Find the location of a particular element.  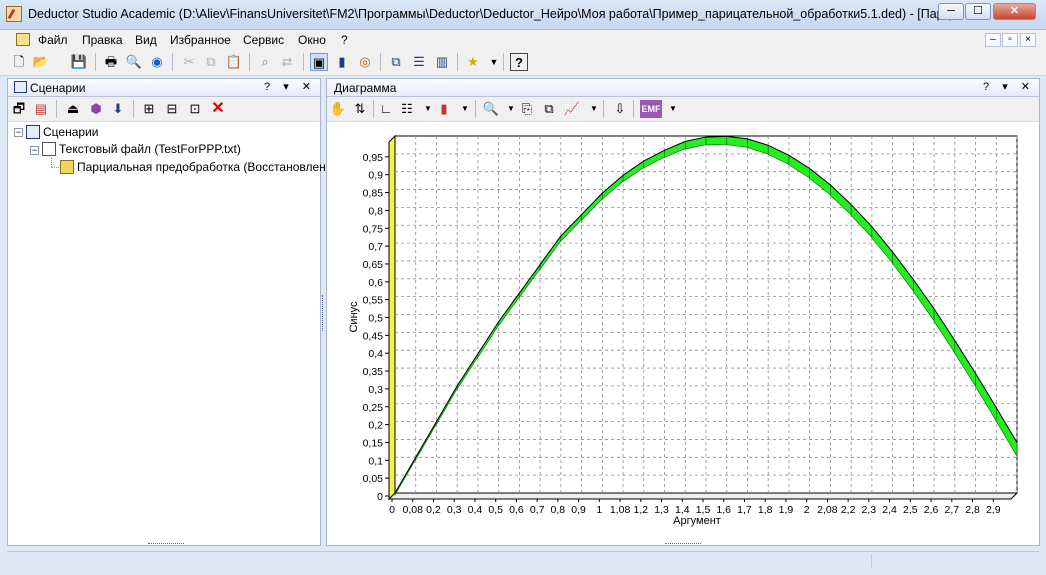

floor is located at coordinates (703, 496).